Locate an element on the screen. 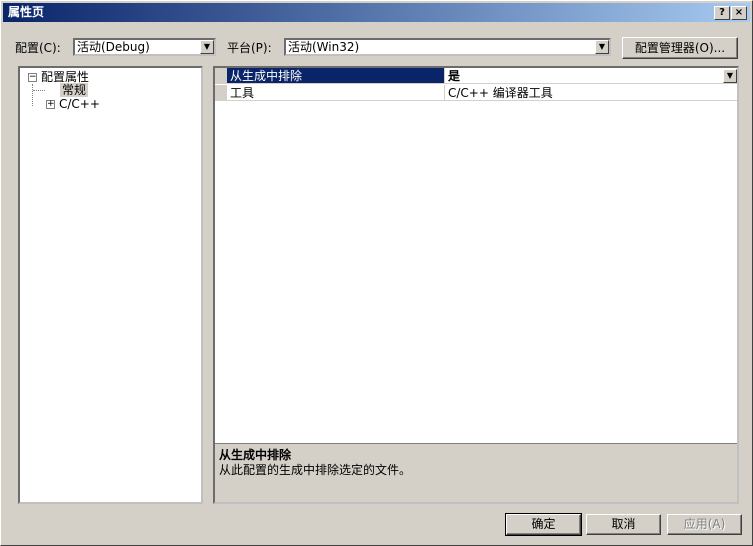 The height and width of the screenshot is (546, 753). config-label: 配置(C): is located at coordinates (38, 48).